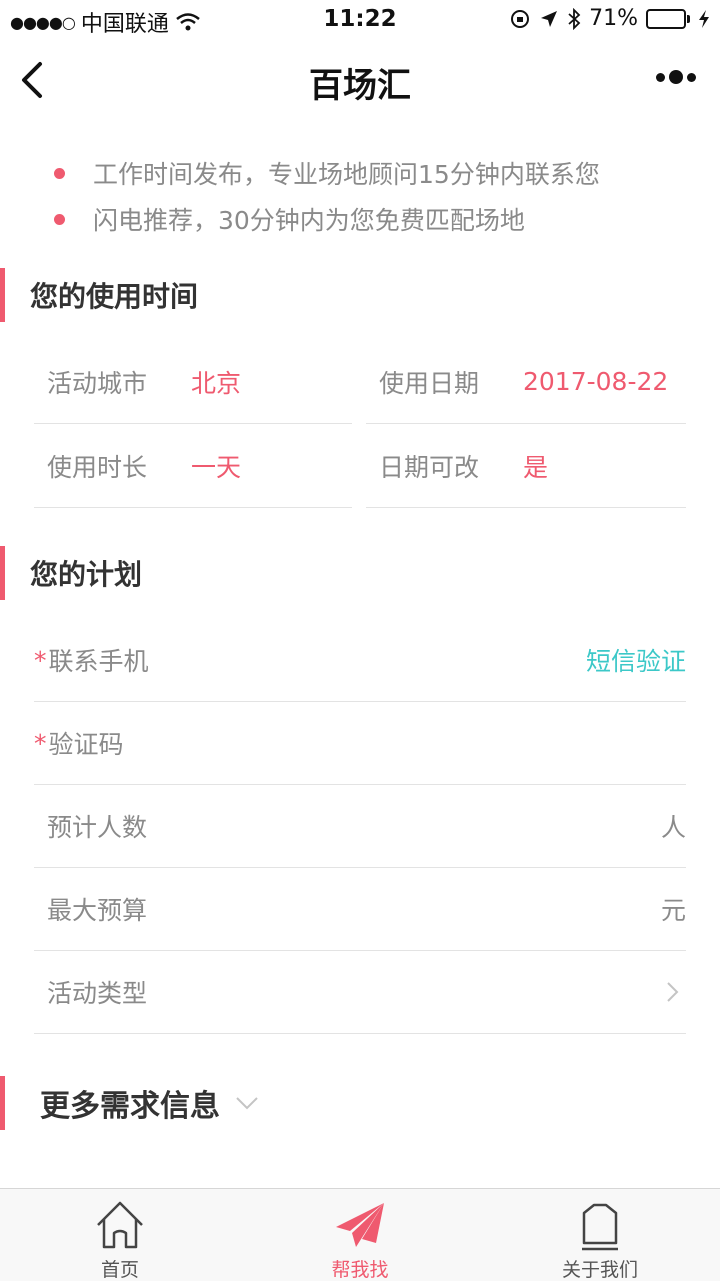 The height and width of the screenshot is (1281, 720). What do you see at coordinates (98, 661) in the screenshot?
I see `phone-label: 联系手机` at bounding box center [98, 661].